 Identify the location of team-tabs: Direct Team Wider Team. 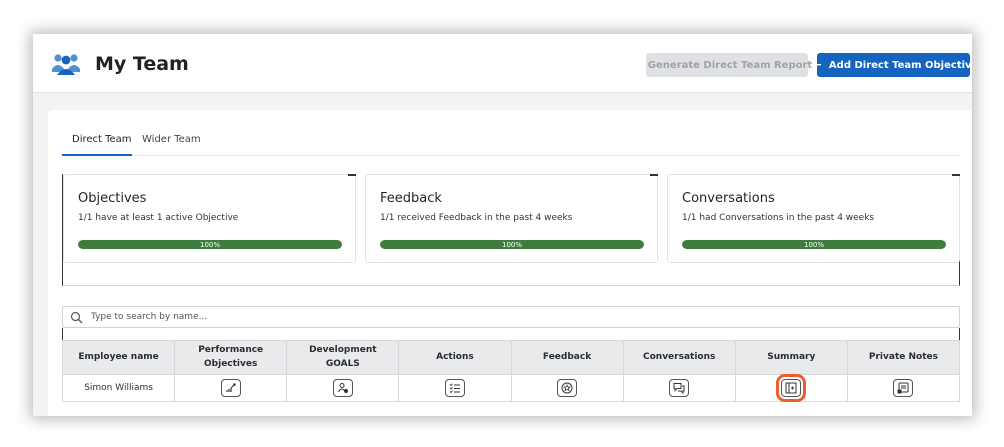
(511, 143).